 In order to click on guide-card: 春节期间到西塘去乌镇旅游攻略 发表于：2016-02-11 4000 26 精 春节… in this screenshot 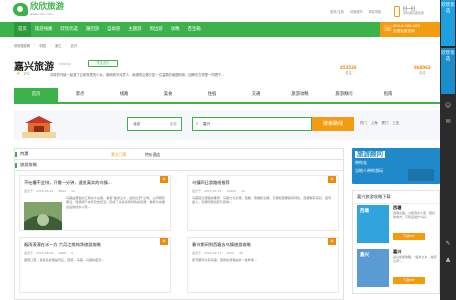, I will do `click(263, 265)`.